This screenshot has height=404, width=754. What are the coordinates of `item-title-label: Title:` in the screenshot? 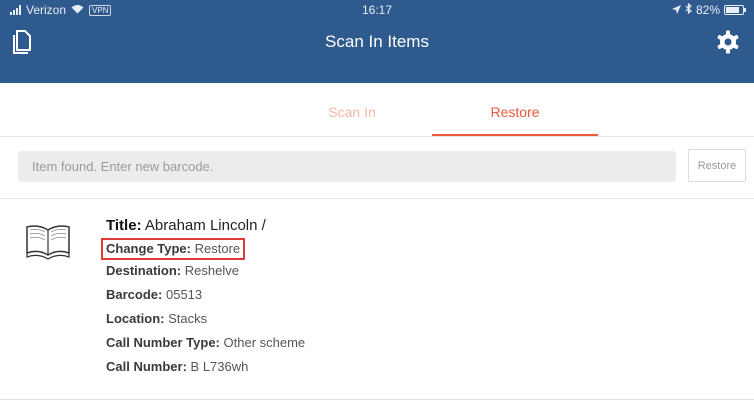 It's located at (124, 225).